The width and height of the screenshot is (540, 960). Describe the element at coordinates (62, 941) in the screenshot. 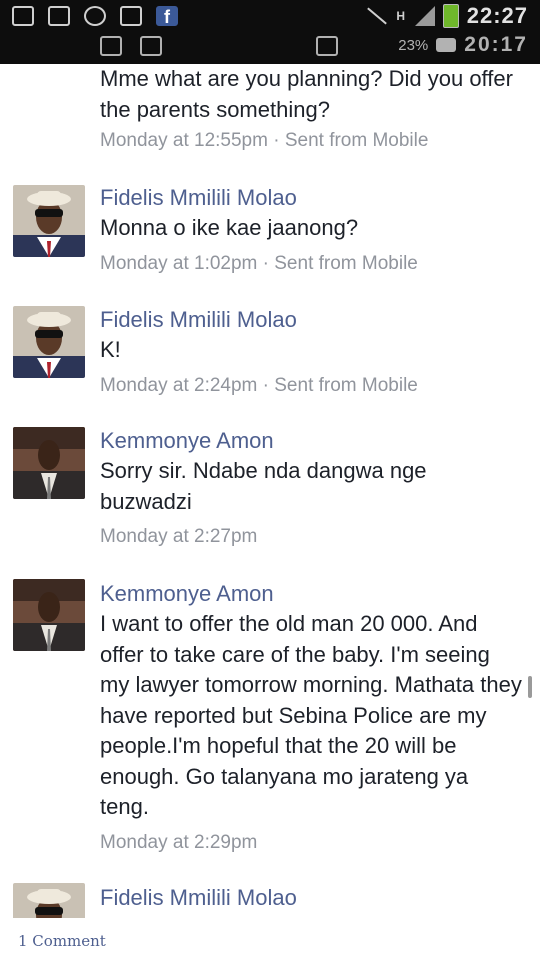

I see `comments-link: 1 Comment` at that location.